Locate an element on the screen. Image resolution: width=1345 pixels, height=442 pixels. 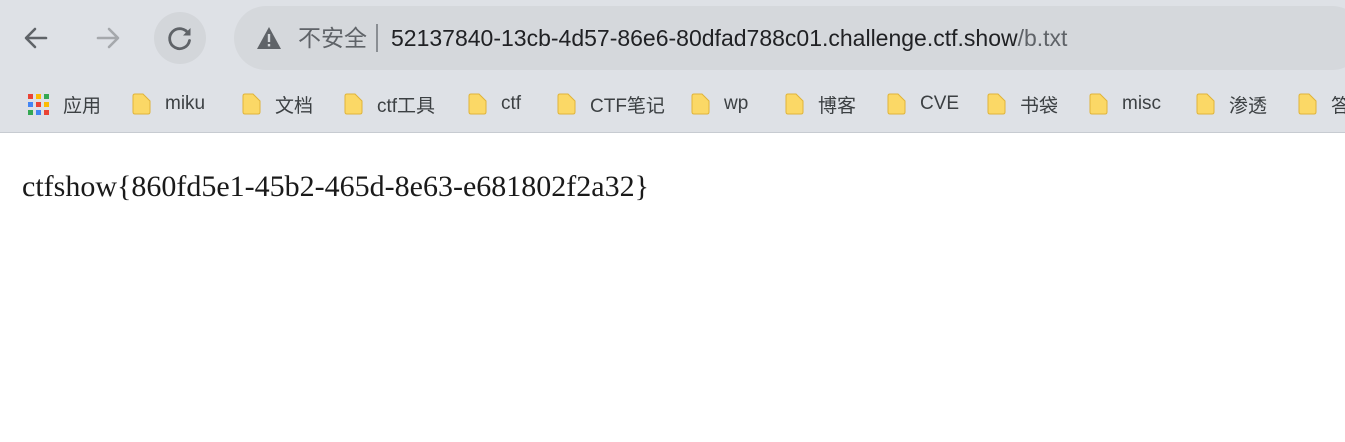
bookmark-apps: 应用 is located at coordinates (64, 104).